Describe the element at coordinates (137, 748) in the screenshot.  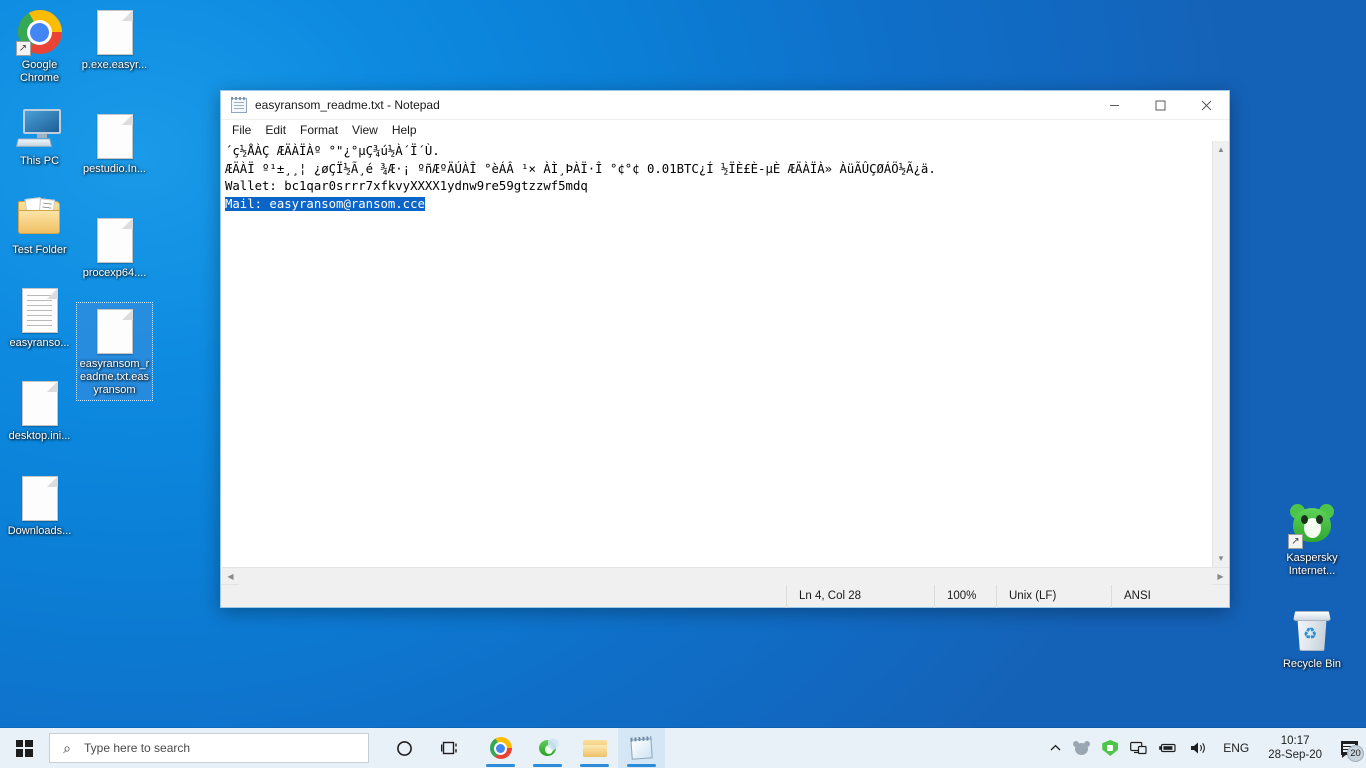
I see `search-placeholder: Type here to search` at that location.